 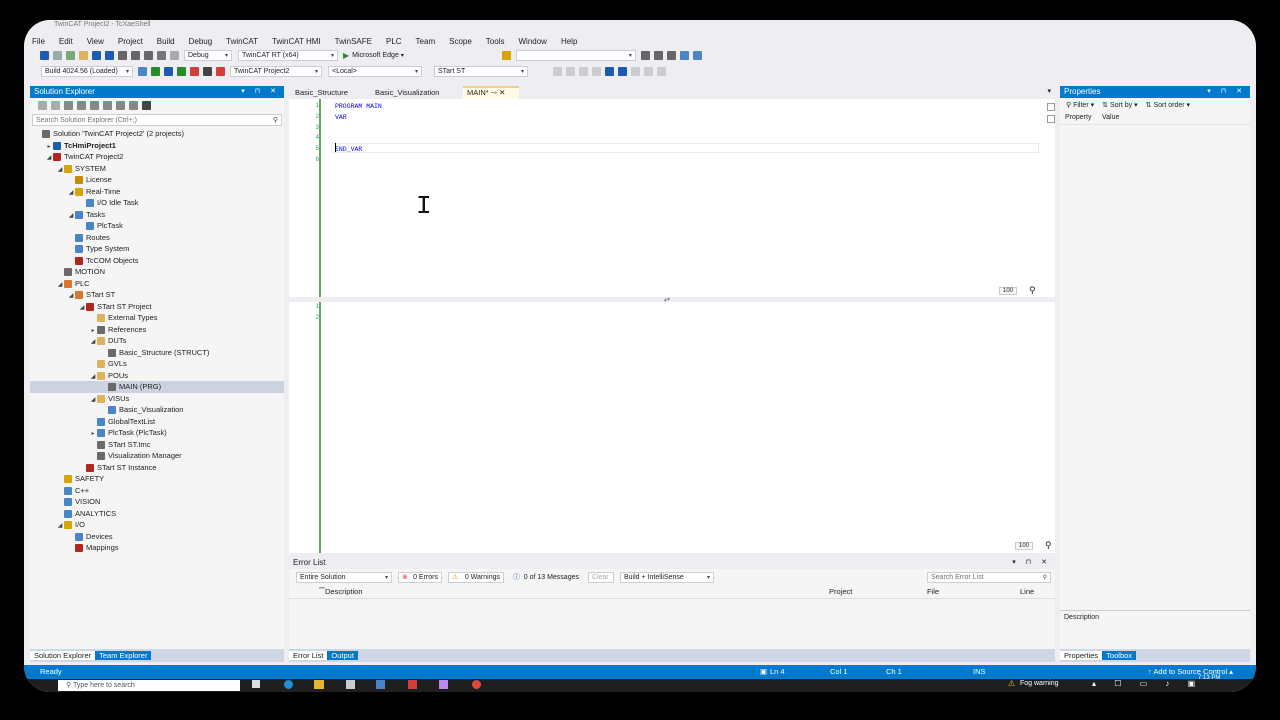 What do you see at coordinates (63, 655) in the screenshot?
I see `tab-solution-explorer: Solution Explorer` at bounding box center [63, 655].